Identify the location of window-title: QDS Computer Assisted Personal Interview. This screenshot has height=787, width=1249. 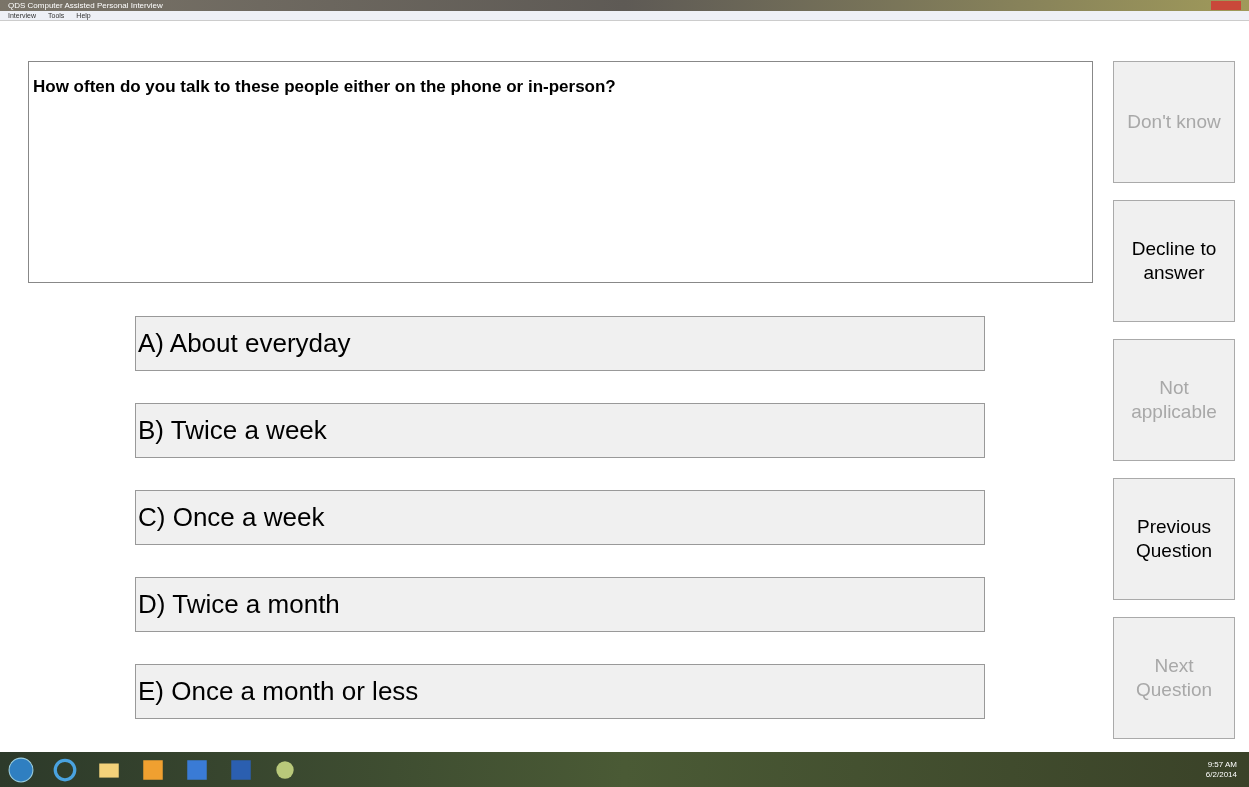
(85, 5).